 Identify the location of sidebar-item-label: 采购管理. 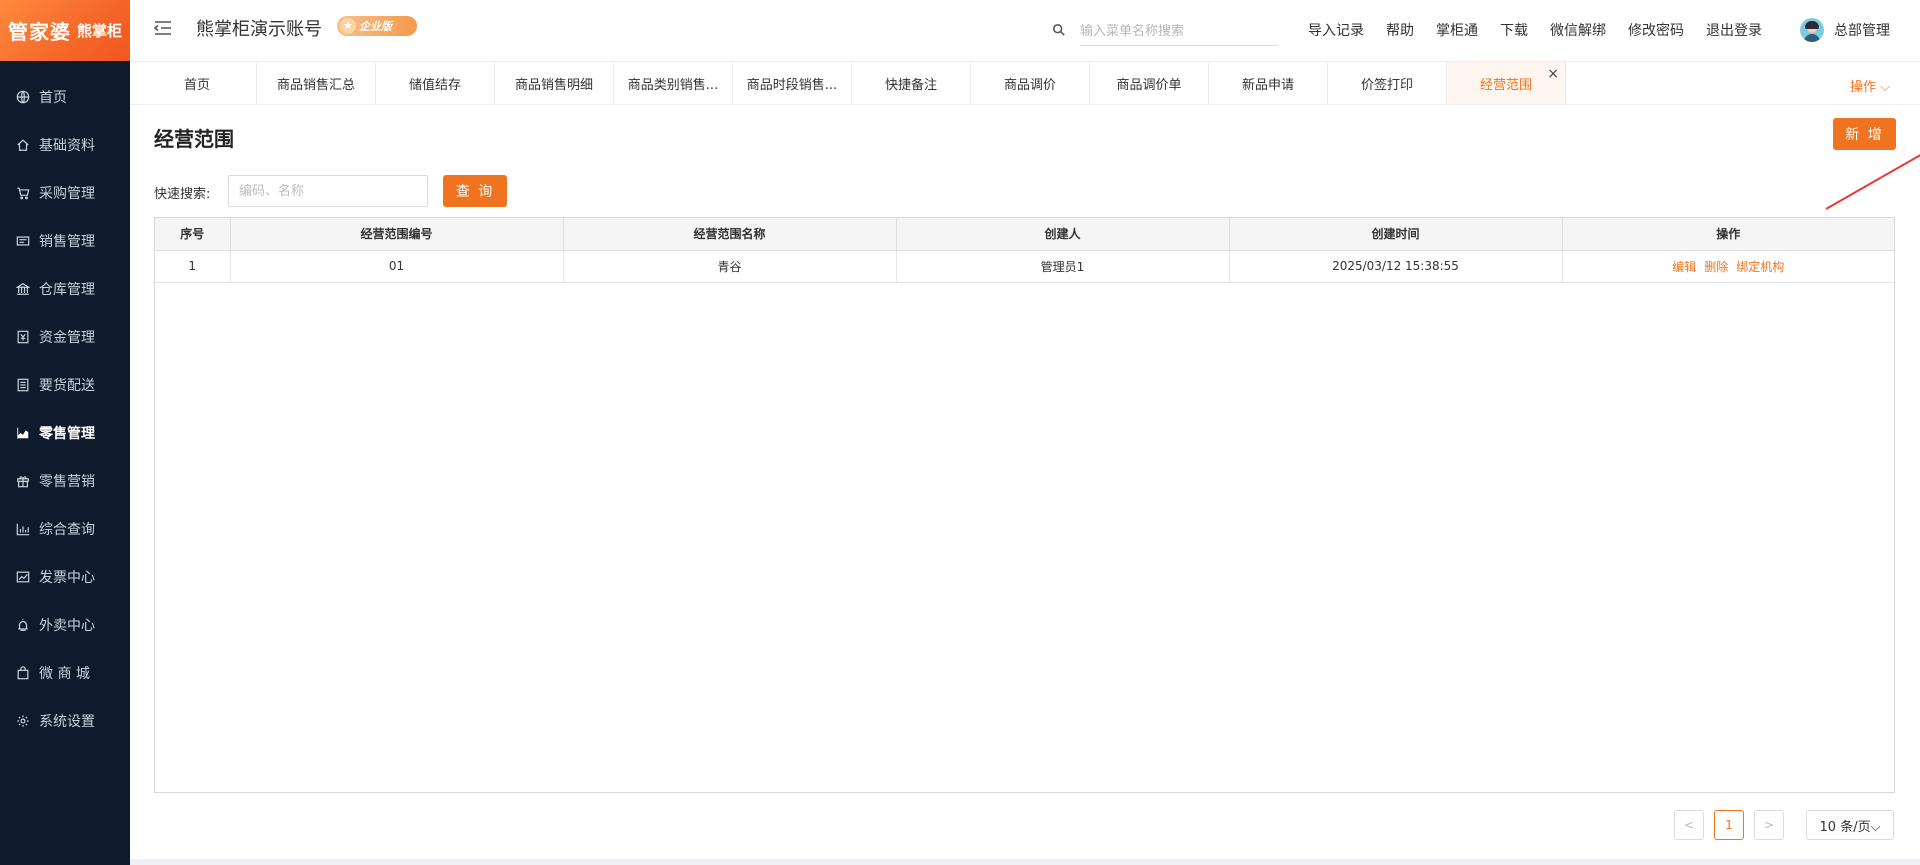
(67, 194).